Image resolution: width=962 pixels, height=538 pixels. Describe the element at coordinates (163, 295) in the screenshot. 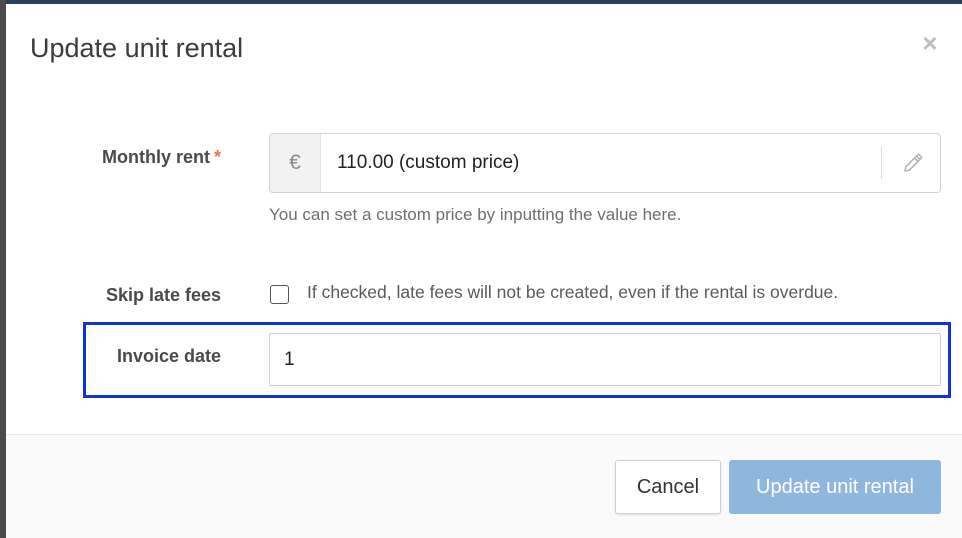

I see `skip-late-fees-label: Skip late fees` at that location.